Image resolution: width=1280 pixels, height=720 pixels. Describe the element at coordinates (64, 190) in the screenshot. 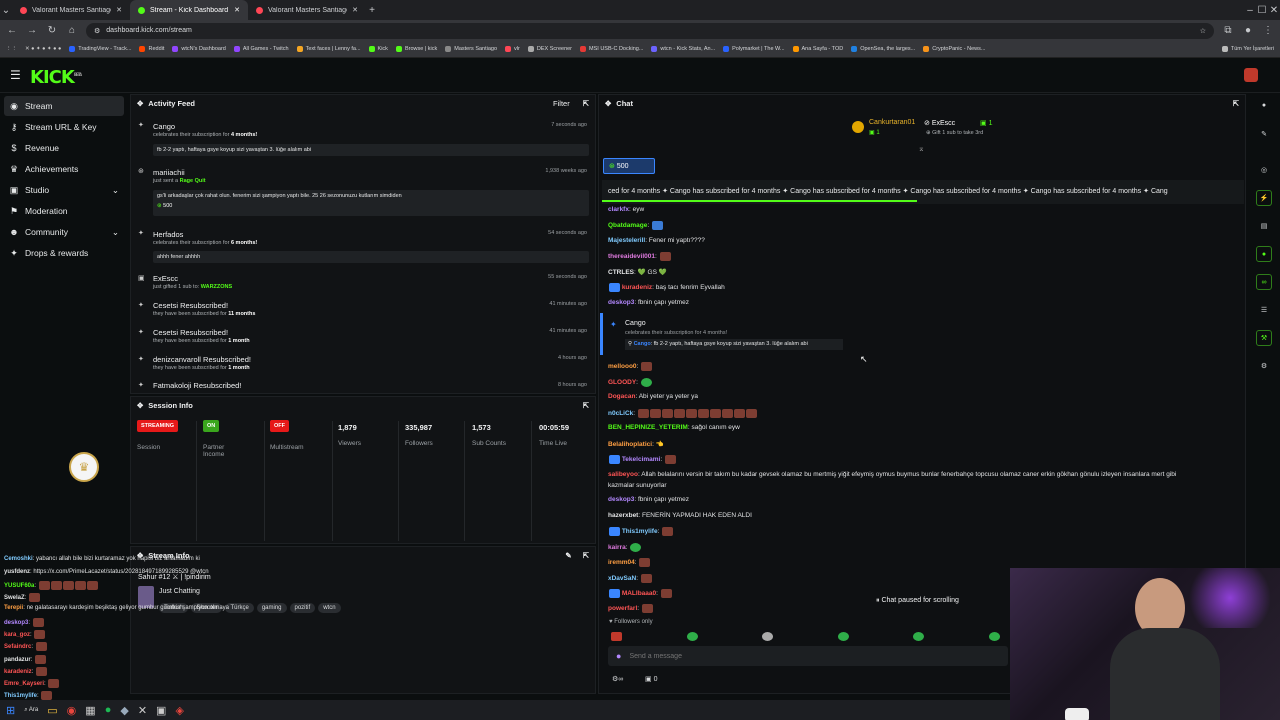

I see `sidebar-item-studio: ▣ Studio ⌄` at that location.